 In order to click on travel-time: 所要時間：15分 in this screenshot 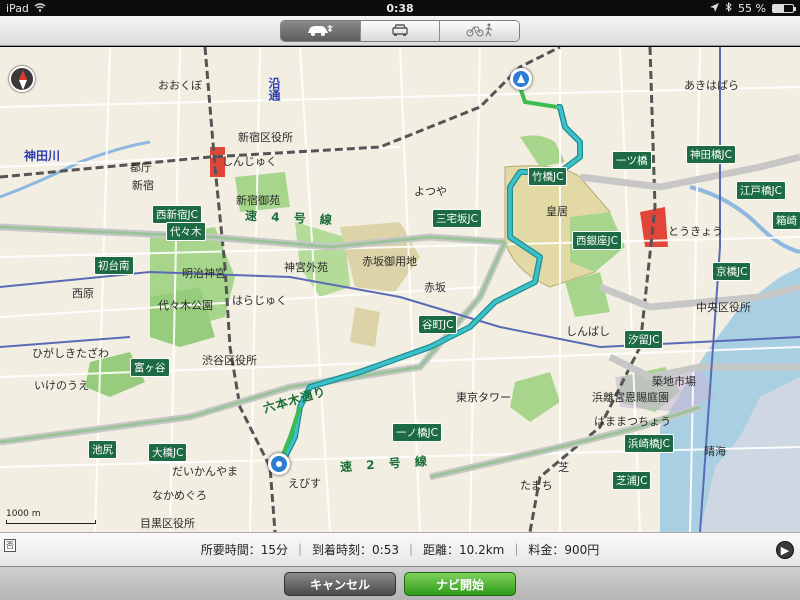, I will do `click(244, 550)`.